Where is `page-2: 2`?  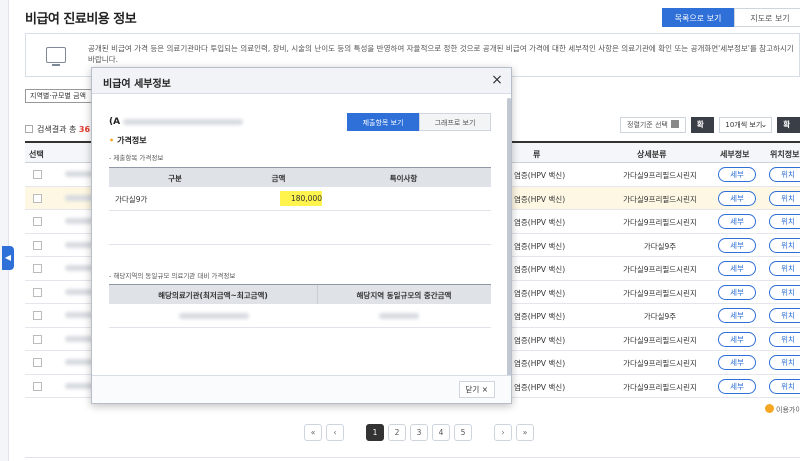
page-2: 2 is located at coordinates (397, 432).